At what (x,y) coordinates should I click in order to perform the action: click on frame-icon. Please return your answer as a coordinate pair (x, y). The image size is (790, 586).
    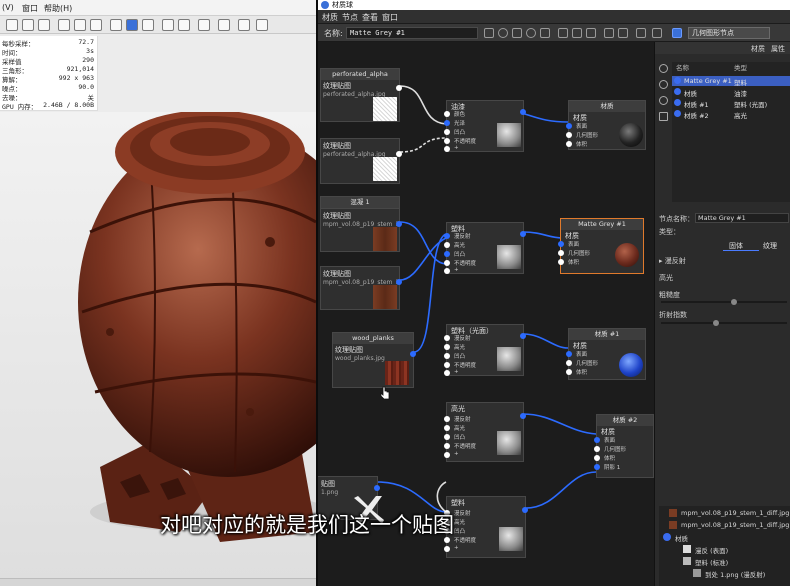
    Looking at the image, I should click on (641, 33).